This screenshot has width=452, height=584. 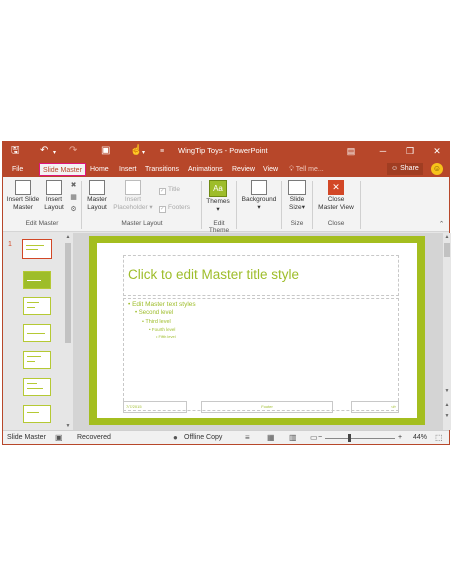 What do you see at coordinates (105, 151) in the screenshot?
I see `start-from-beginning-icon: ▣` at bounding box center [105, 151].